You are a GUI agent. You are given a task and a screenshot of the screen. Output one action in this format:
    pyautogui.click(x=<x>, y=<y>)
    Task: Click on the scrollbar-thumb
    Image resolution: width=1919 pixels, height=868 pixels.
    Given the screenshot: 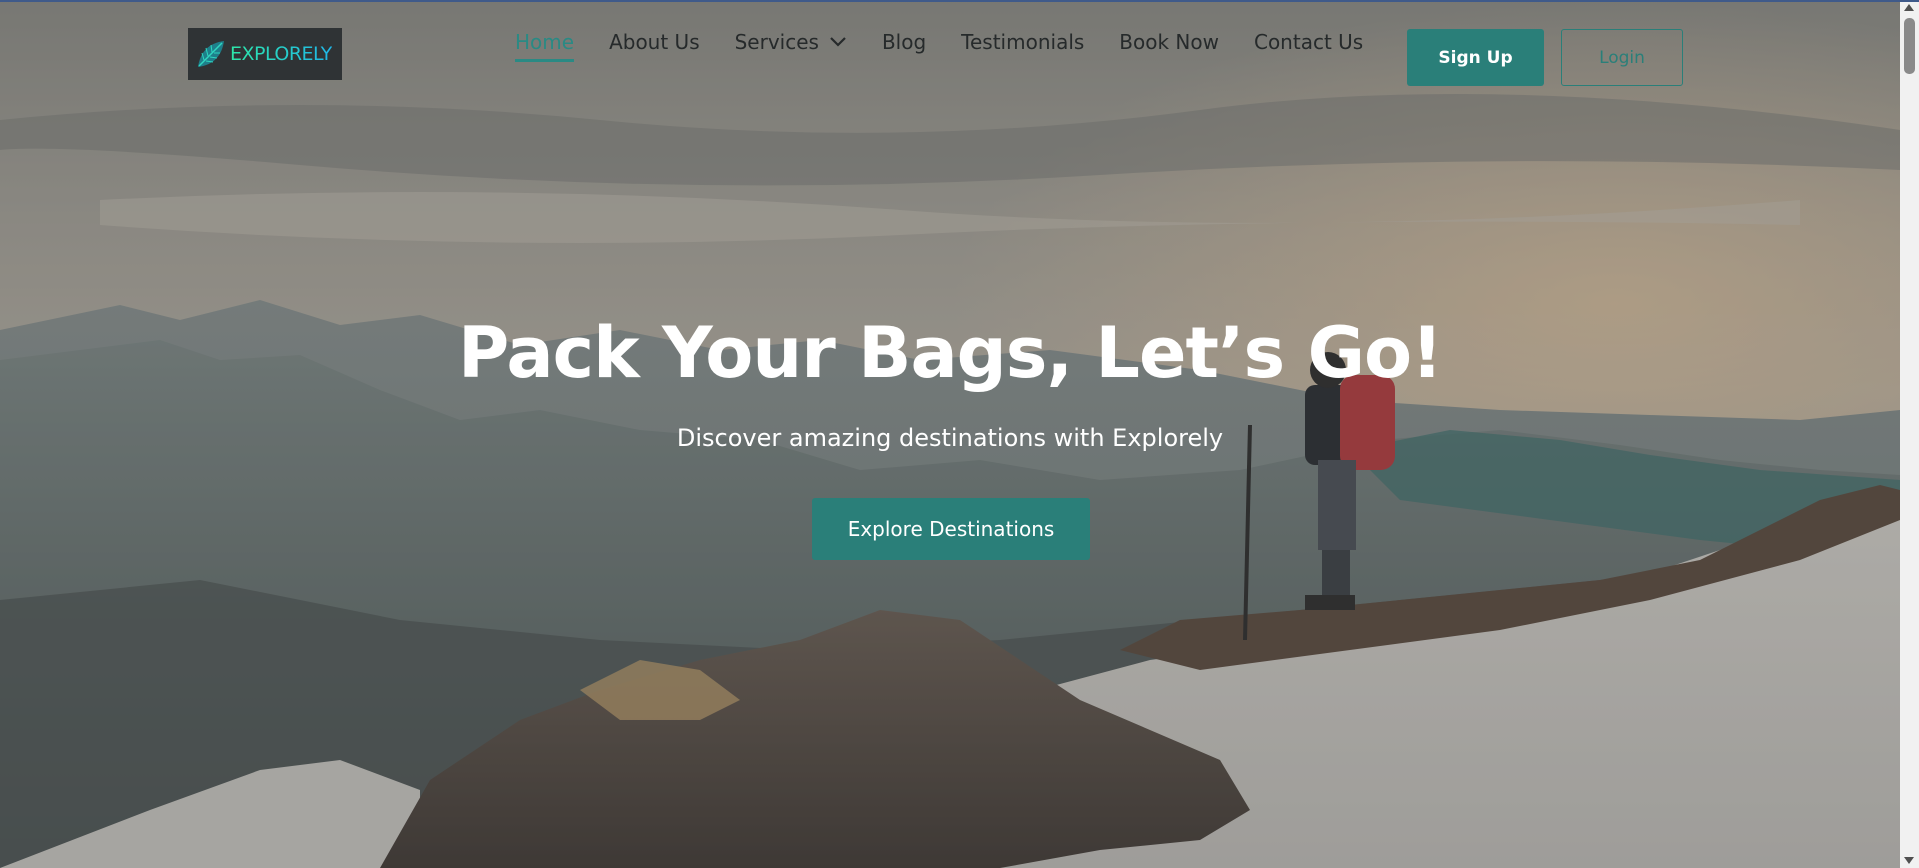 What is the action you would take?
    pyautogui.click(x=1909, y=46)
    